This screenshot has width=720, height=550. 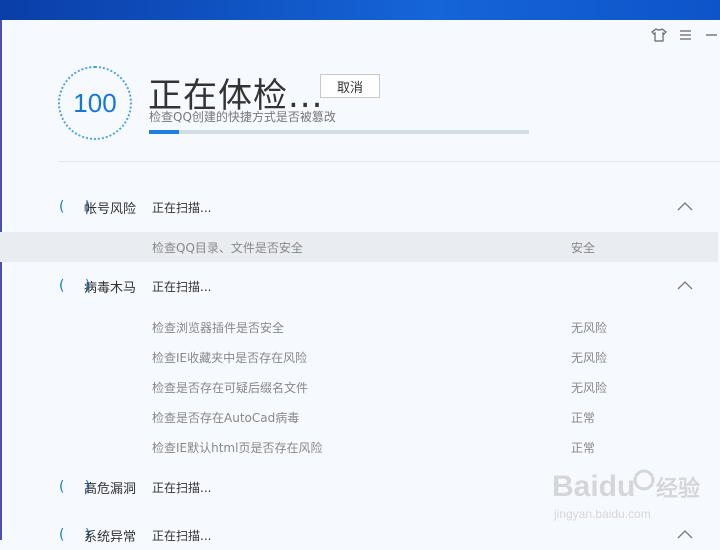 What do you see at coordinates (359, 447) in the screenshot?
I see `check-item: 检查IE默认html页是否存在风险 正常` at bounding box center [359, 447].